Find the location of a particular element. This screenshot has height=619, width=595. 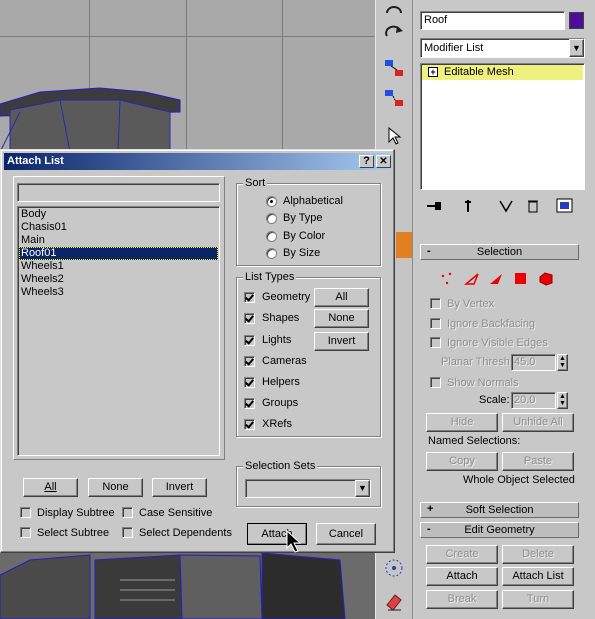

delete-button: Delete is located at coordinates (538, 554).